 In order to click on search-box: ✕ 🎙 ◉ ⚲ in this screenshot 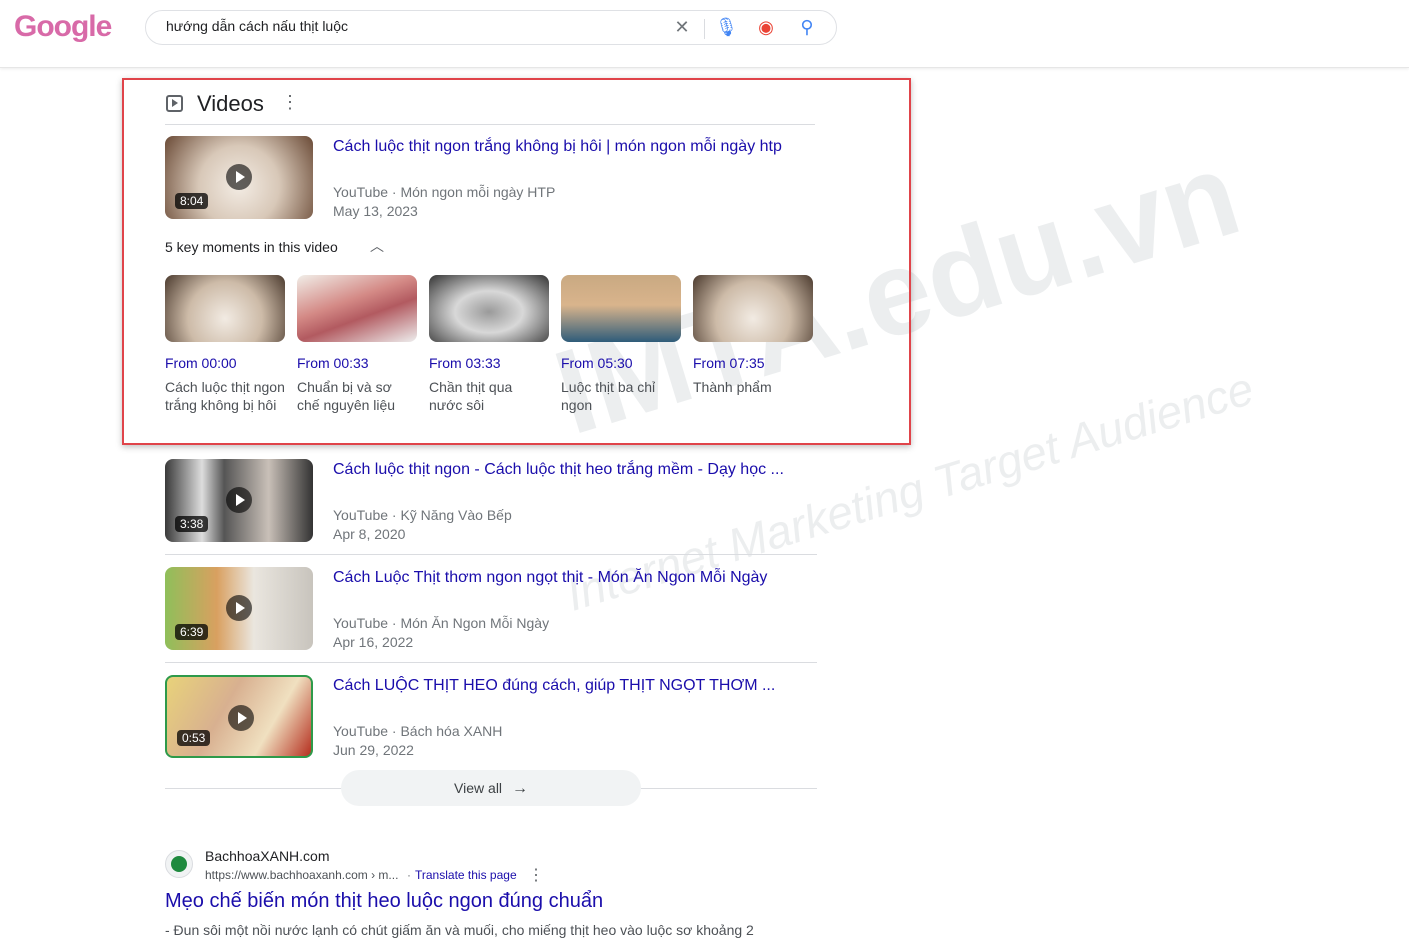, I will do `click(491, 27)`.